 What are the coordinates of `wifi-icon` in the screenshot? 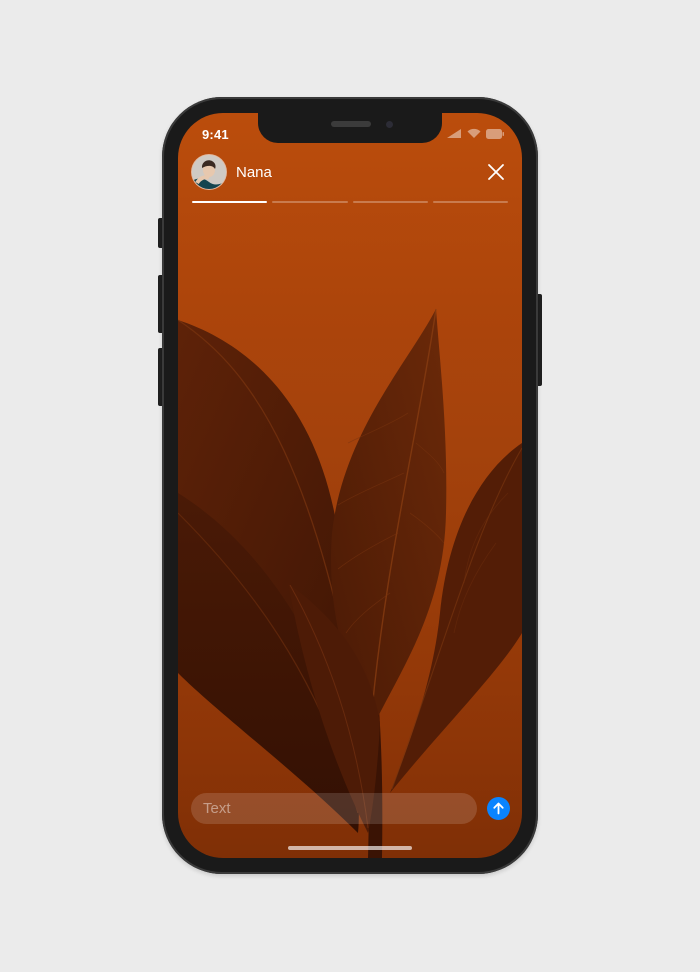 It's located at (474, 133).